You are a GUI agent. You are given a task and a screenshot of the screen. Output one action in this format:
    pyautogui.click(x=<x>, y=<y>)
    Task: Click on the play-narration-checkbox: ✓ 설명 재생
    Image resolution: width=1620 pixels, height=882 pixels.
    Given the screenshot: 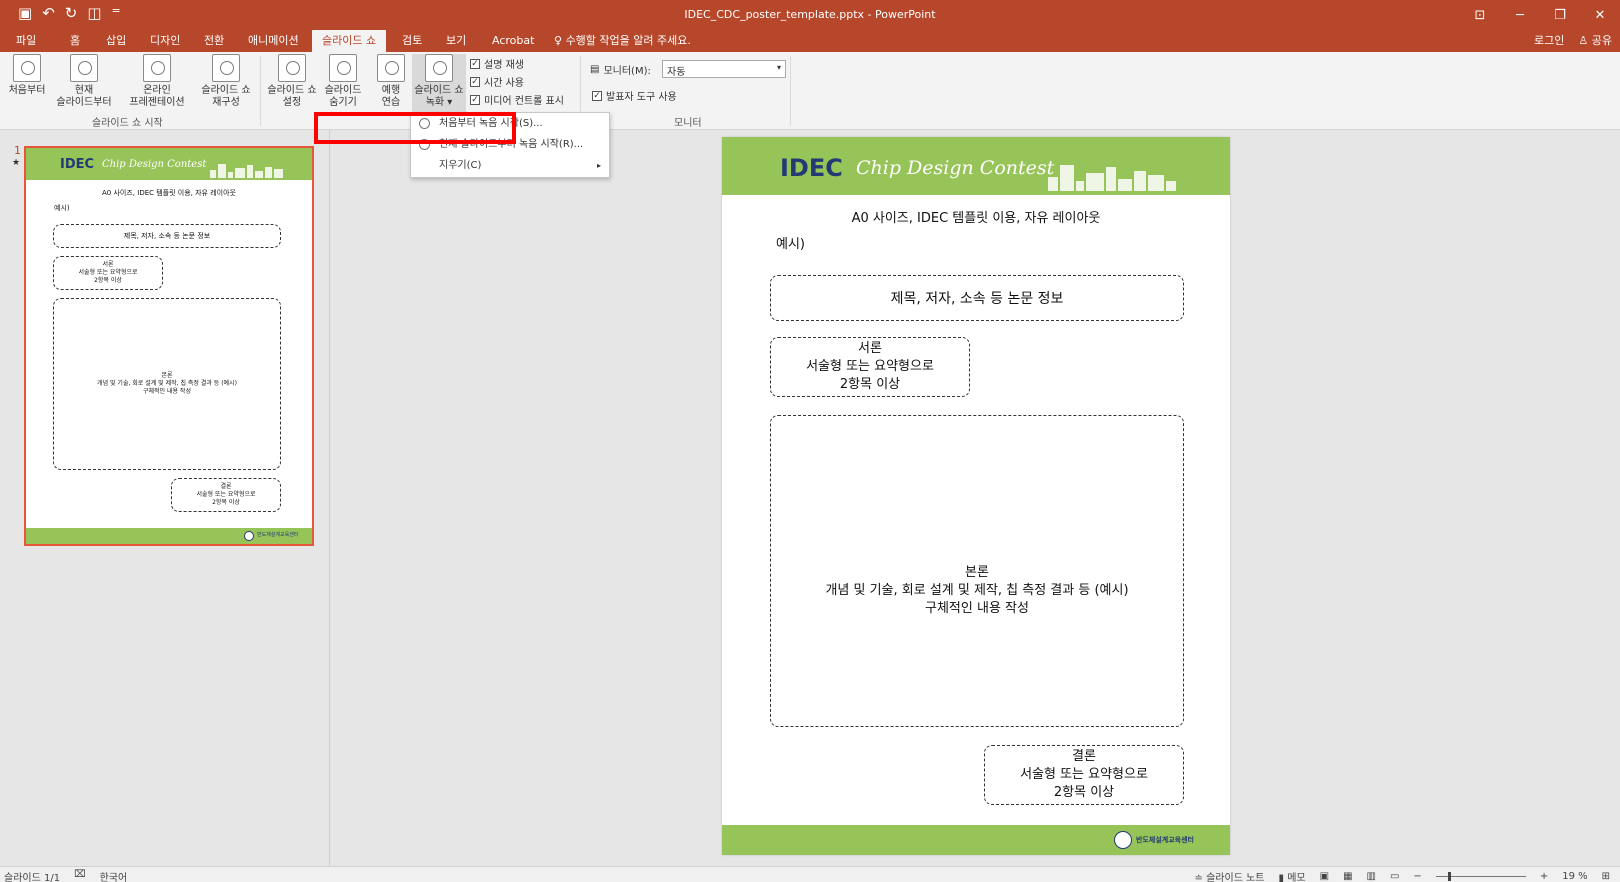 What is the action you would take?
    pyautogui.click(x=497, y=63)
    